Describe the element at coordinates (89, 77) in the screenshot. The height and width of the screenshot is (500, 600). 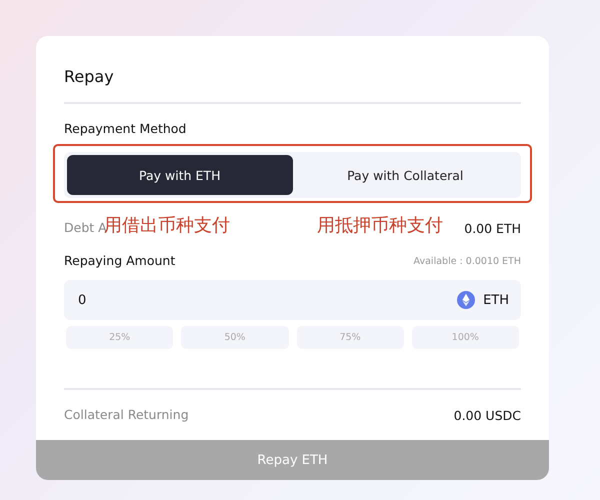
I see `dialog-title: Repay` at that location.